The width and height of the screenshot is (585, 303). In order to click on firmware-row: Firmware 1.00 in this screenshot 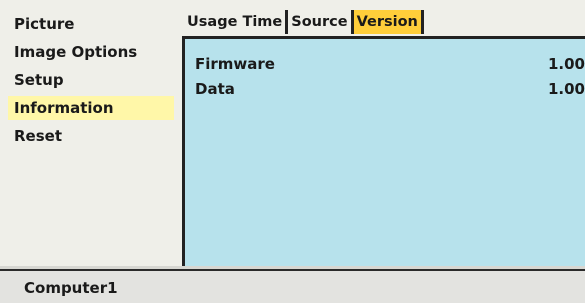, I will do `click(390, 64)`.